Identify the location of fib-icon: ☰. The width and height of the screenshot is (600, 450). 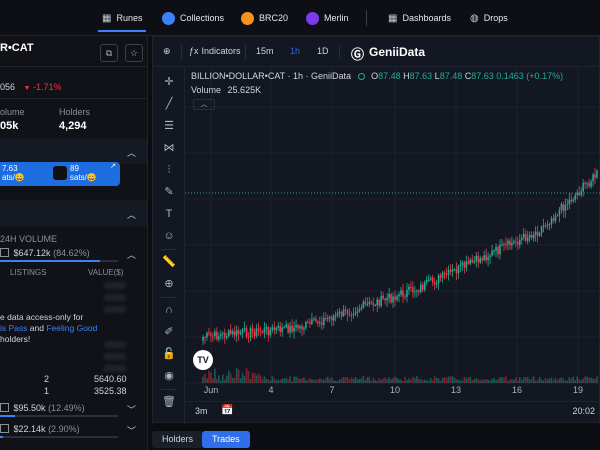
(169, 126).